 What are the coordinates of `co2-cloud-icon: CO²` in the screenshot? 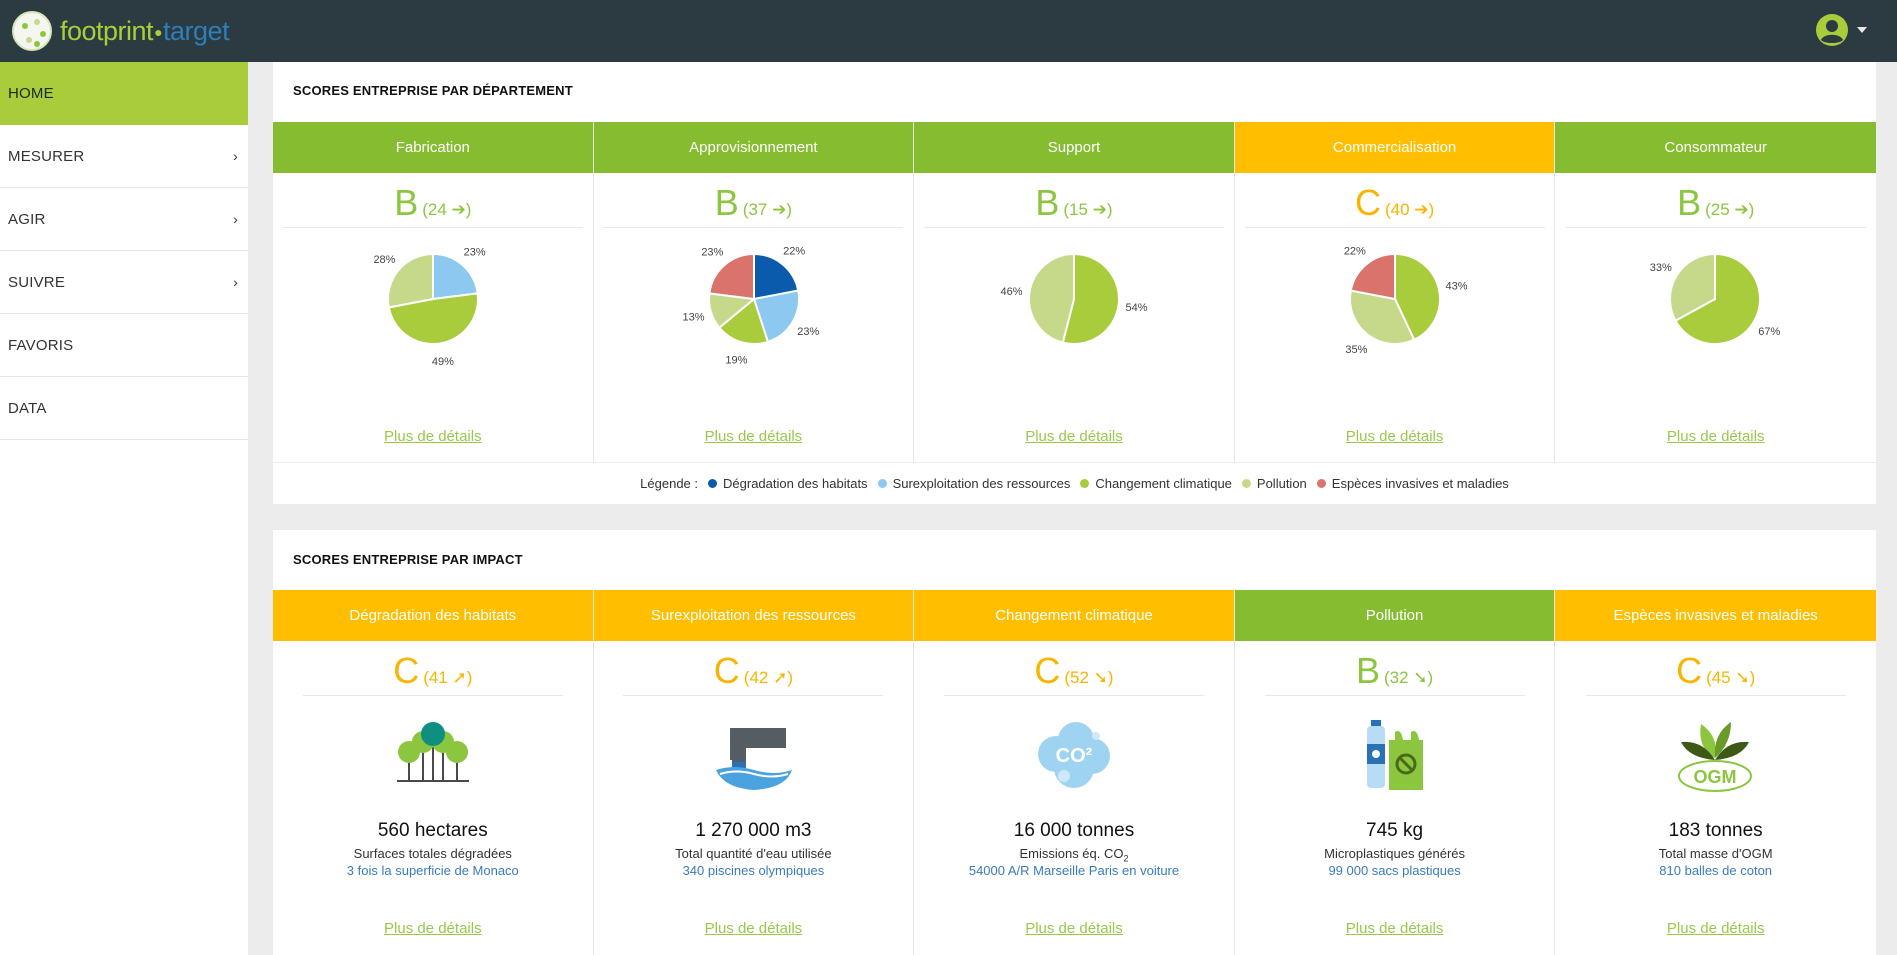 It's located at (1074, 755).